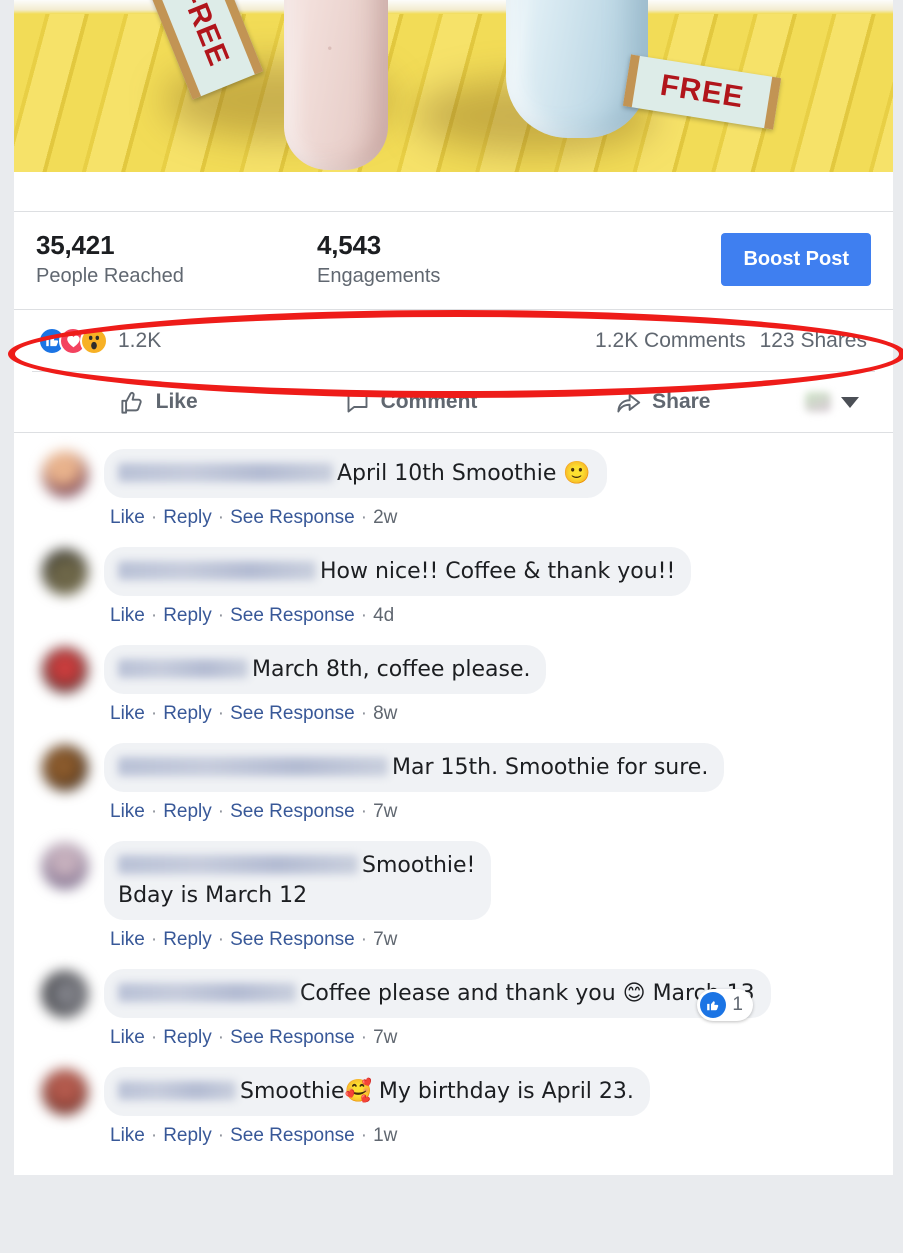  What do you see at coordinates (429, 401) in the screenshot?
I see `comment-button-label: Comment` at bounding box center [429, 401].